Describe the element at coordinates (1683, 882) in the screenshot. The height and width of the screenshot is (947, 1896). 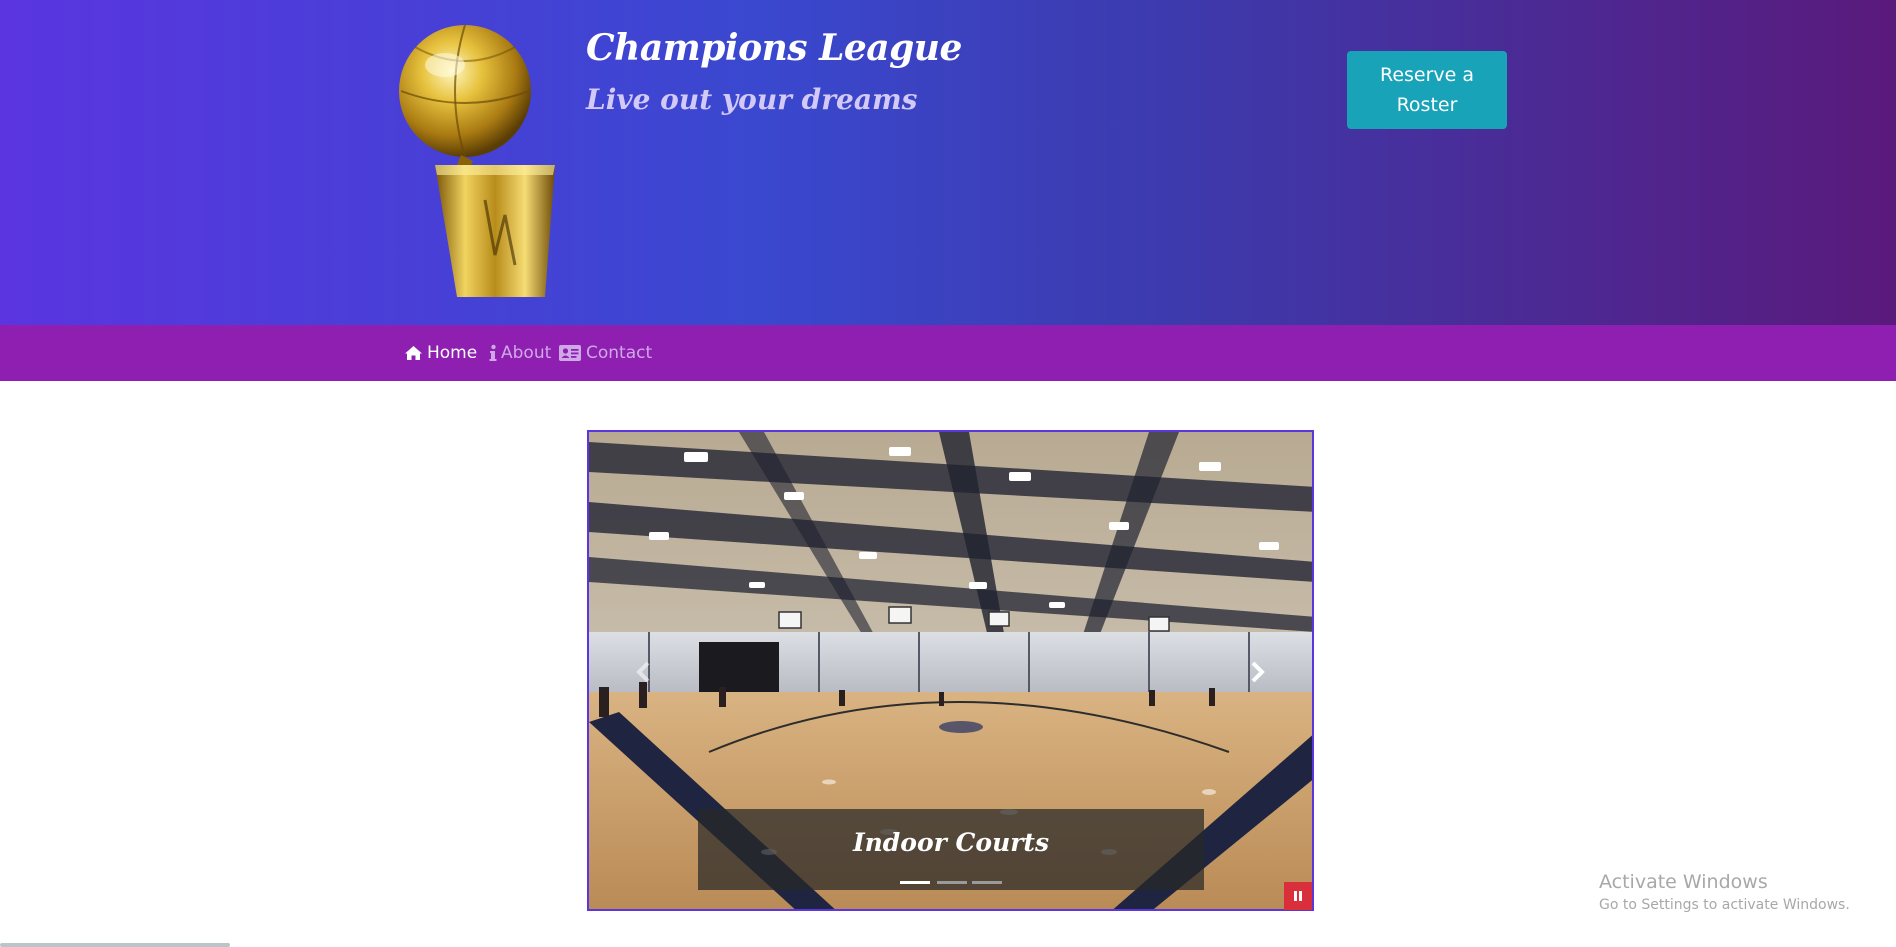
I see `windows-watermark-title: Activate Windows` at that location.